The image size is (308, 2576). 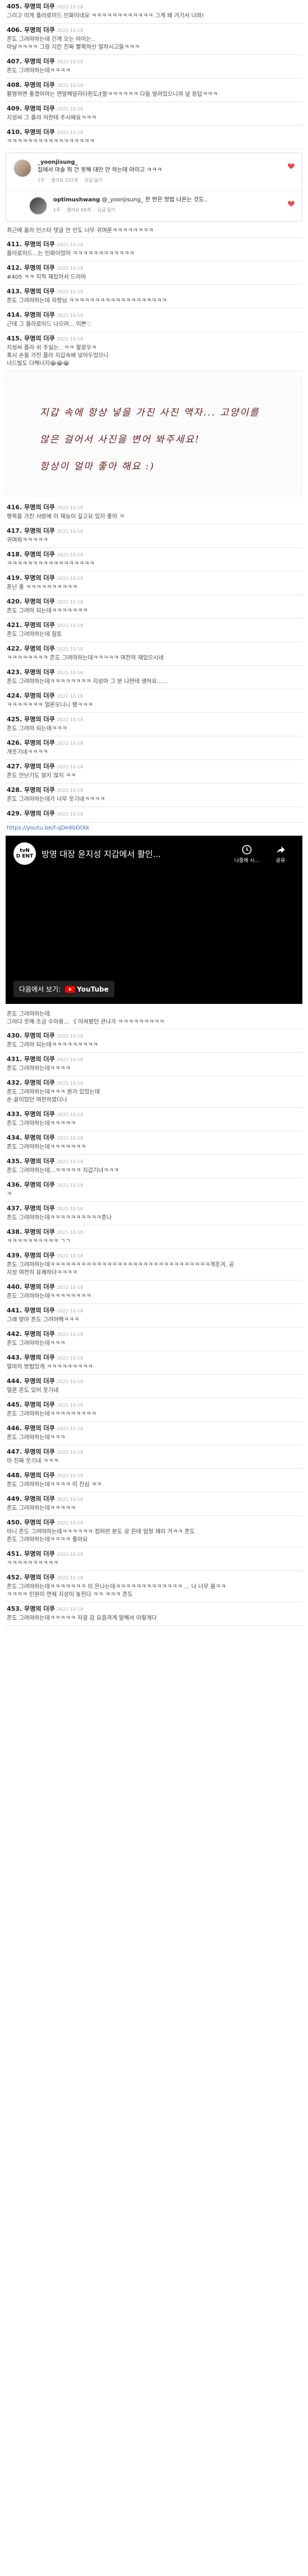 What do you see at coordinates (15, 790) in the screenshot?
I see `comment-number: 428.` at bounding box center [15, 790].